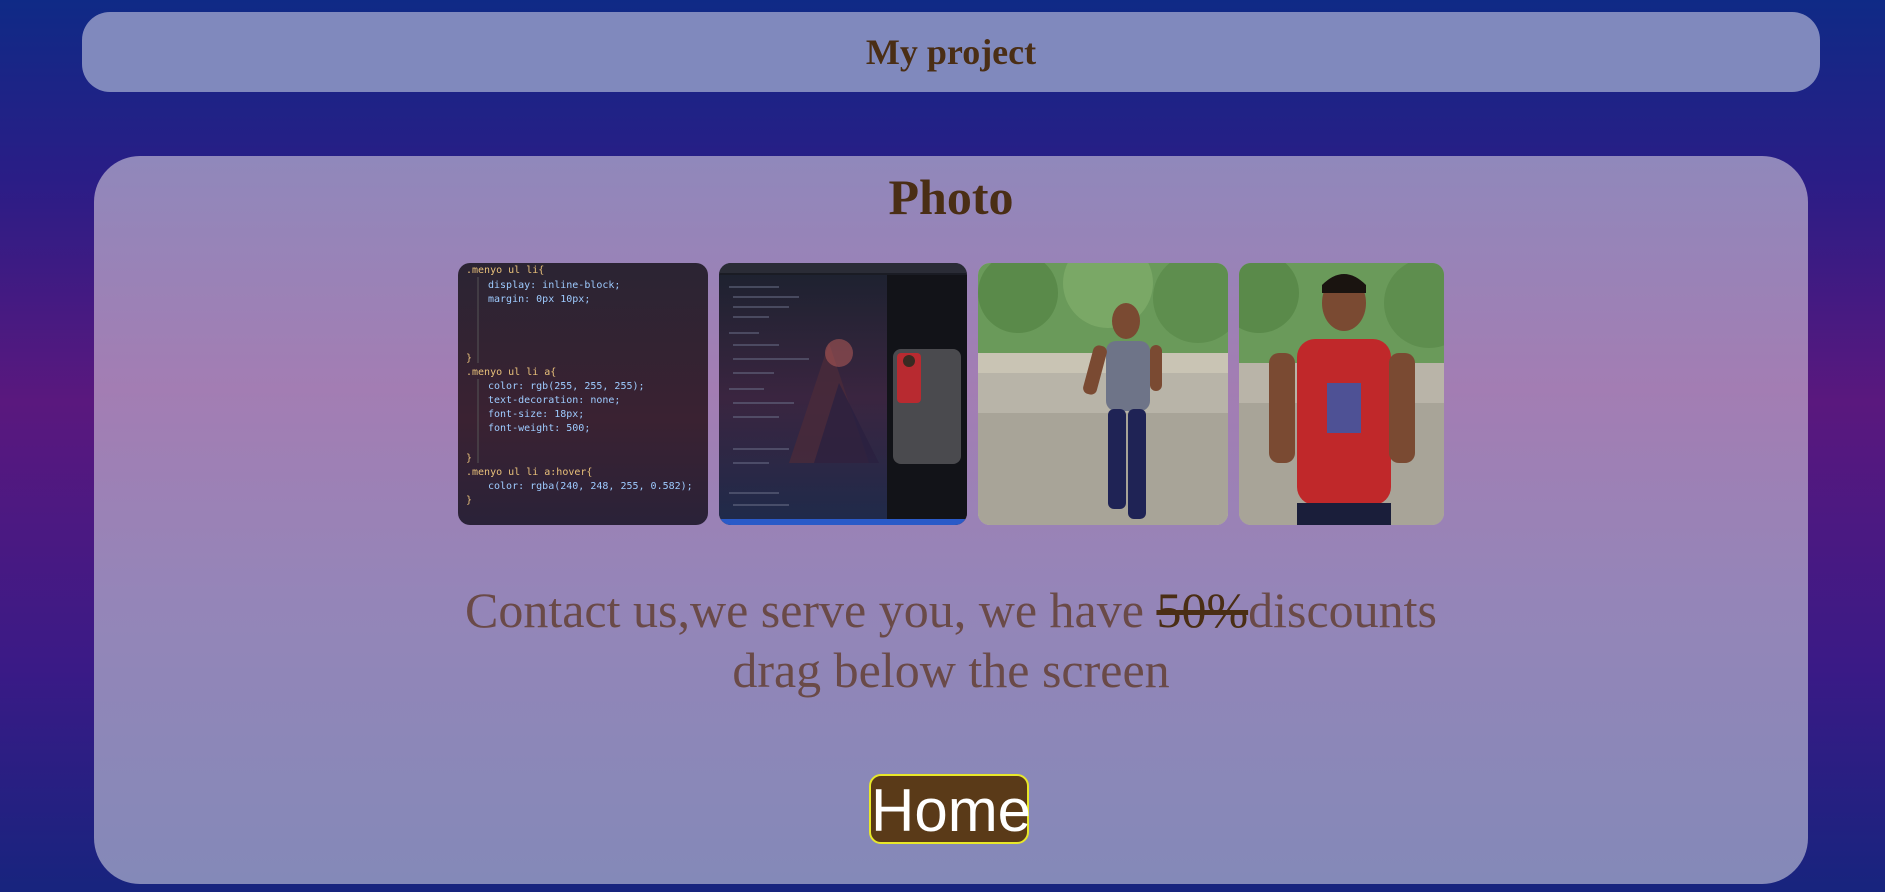  I want to click on code-line: color: rgba(240, 248, 255, 0.582);, so click(590, 486).